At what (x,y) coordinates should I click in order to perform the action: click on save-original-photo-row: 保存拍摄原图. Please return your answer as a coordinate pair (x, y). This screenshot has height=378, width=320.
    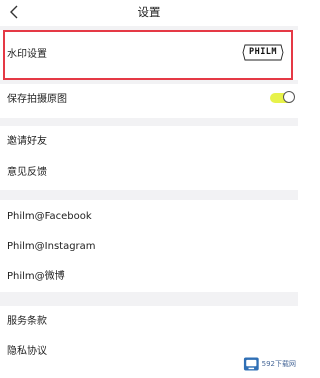
    Looking at the image, I should click on (149, 101).